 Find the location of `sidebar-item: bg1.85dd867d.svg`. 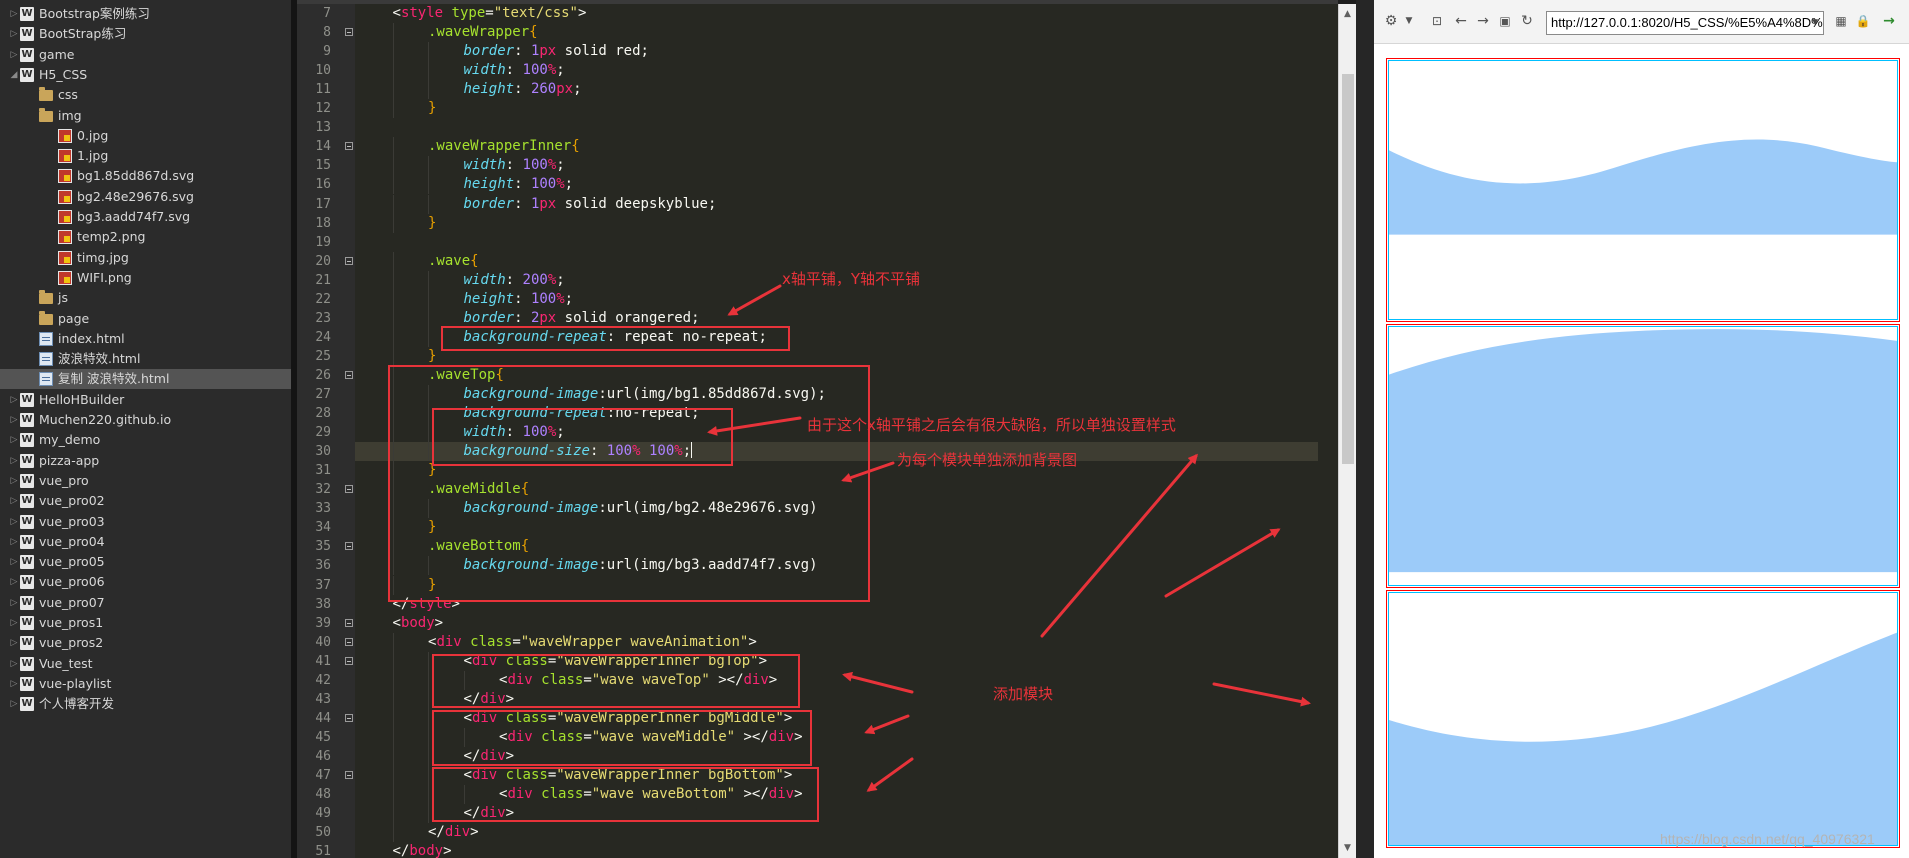

sidebar-item: bg1.85dd867d.svg is located at coordinates (145, 176).